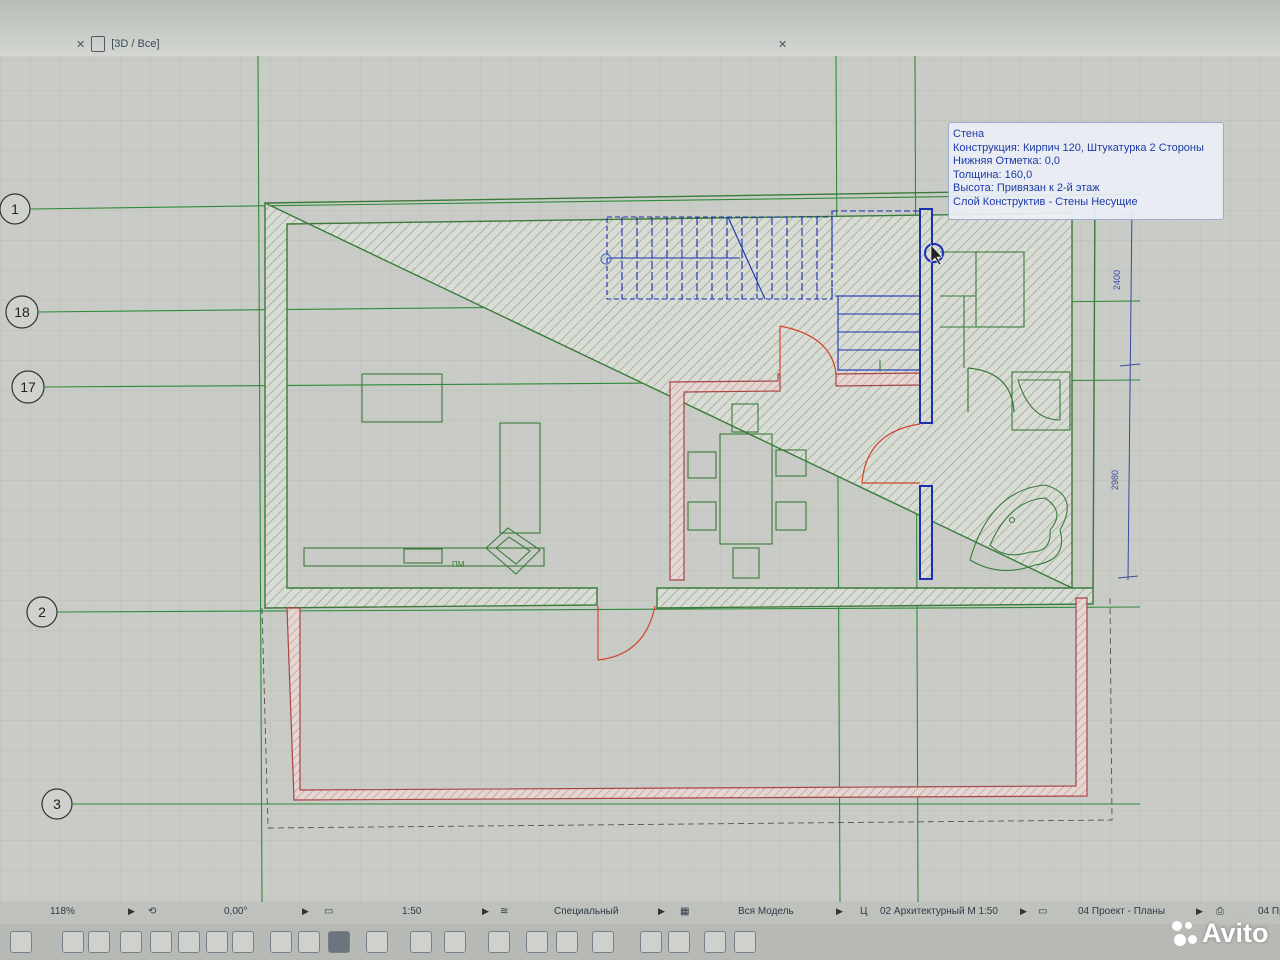 This screenshot has height=960, width=1280. Describe the element at coordinates (993, 174) in the screenshot. I see `tooltip-thickness: Толщина: 160,0` at that location.